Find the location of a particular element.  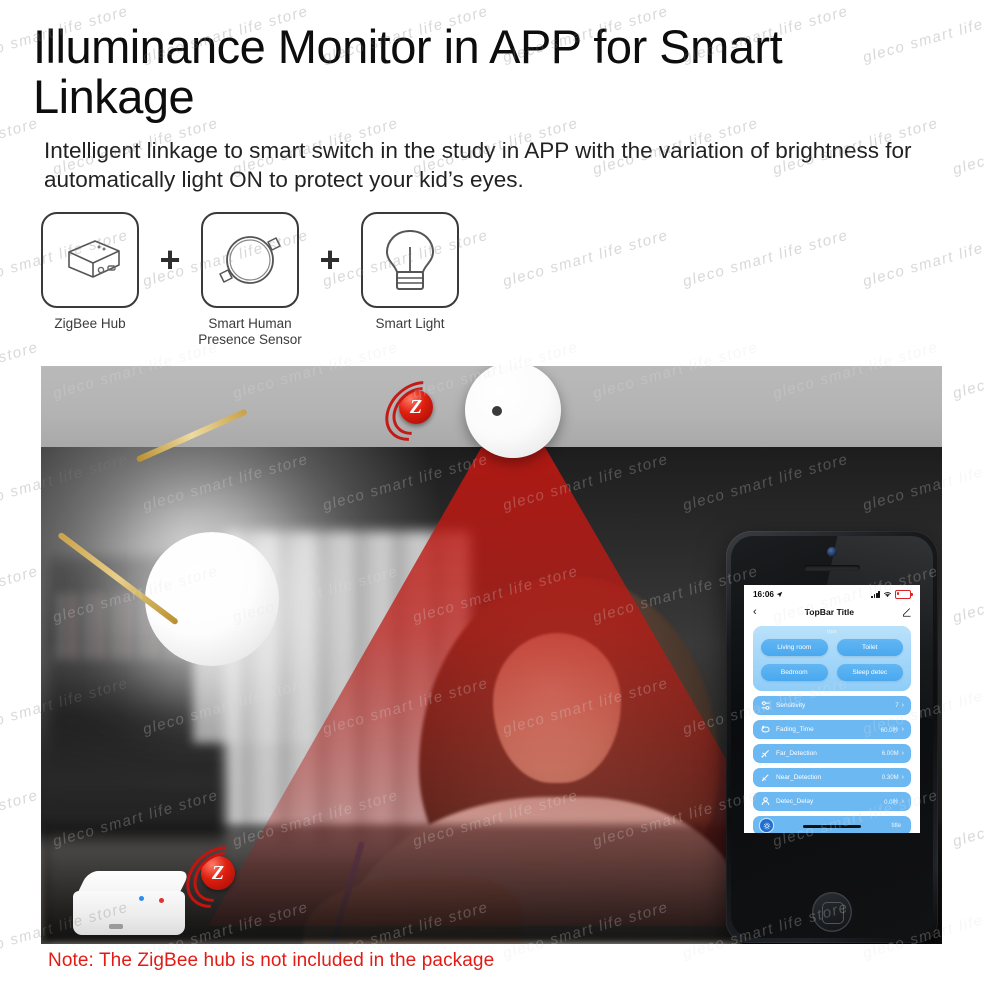

mode-button-living-room: Living room is located at coordinates (794, 647).